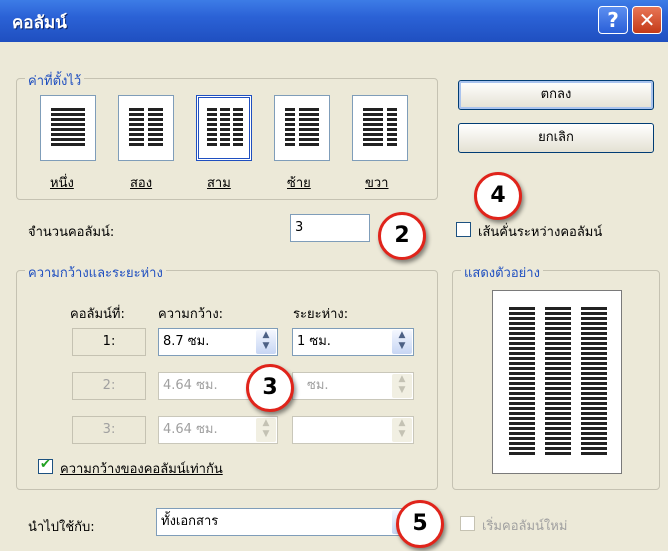 This screenshot has height=551, width=668. What do you see at coordinates (353, 430) in the screenshot?
I see `spacing-input-3: ▲ ▼` at bounding box center [353, 430].